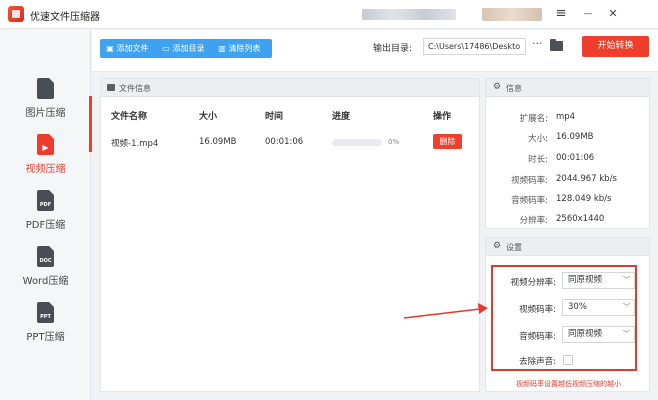  What do you see at coordinates (514, 88) in the screenshot?
I see `info-panel-title: 信息` at bounding box center [514, 88].